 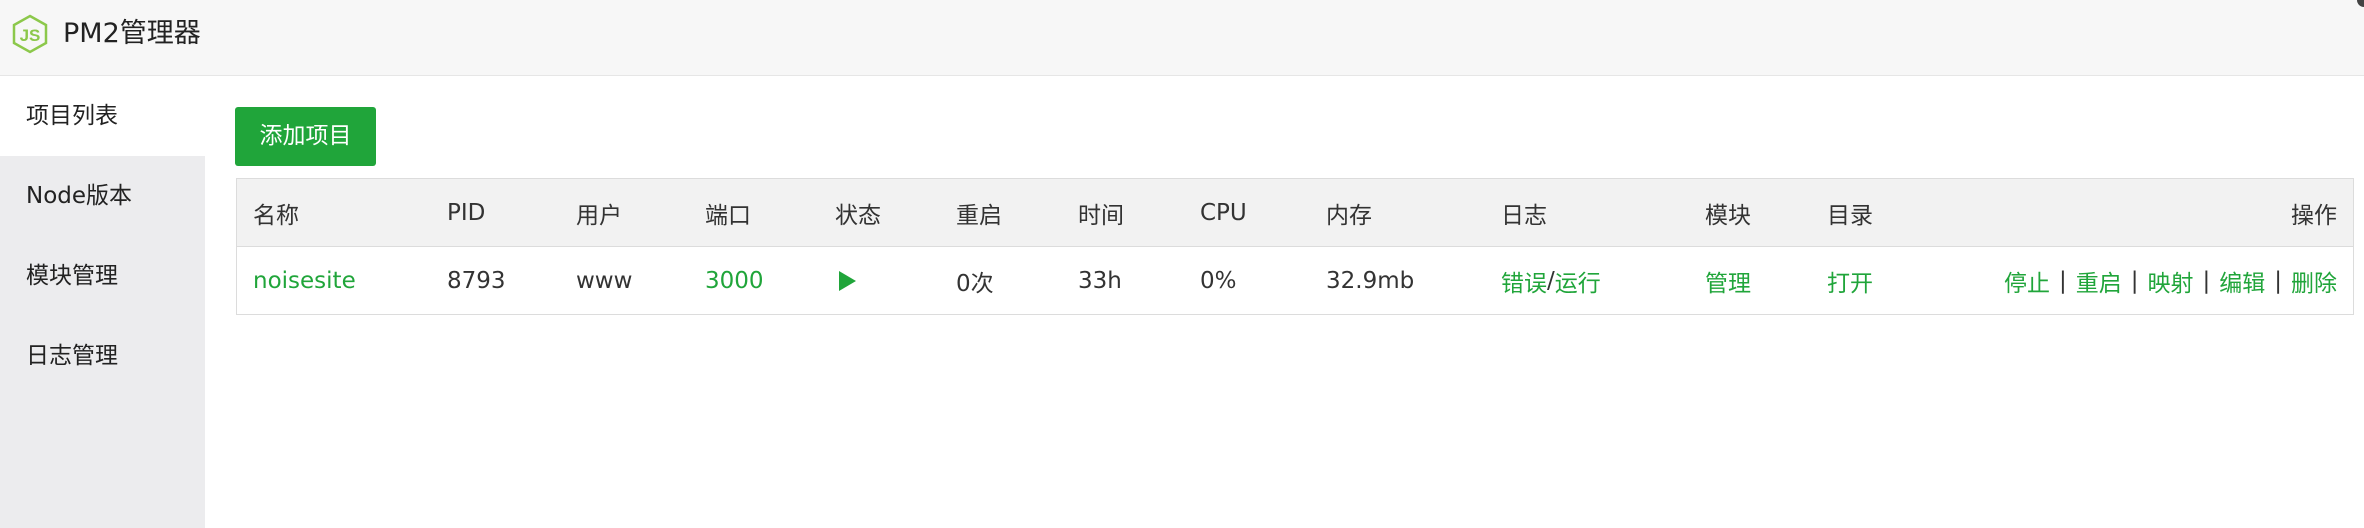 I want to click on header-pid: PID, so click(x=466, y=212).